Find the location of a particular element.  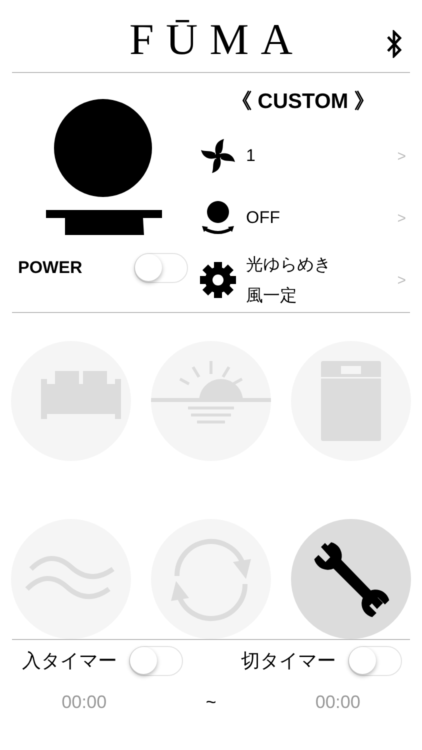

gear-icon is located at coordinates (218, 280).